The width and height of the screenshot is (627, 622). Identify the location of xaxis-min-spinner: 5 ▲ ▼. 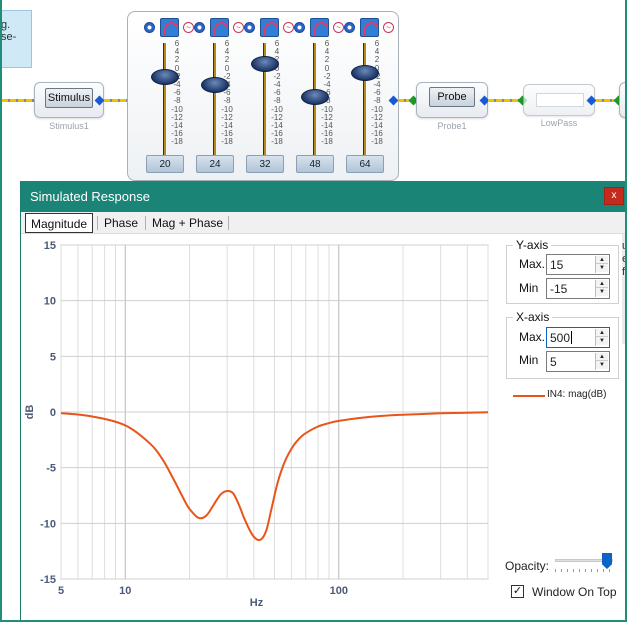
(578, 361).